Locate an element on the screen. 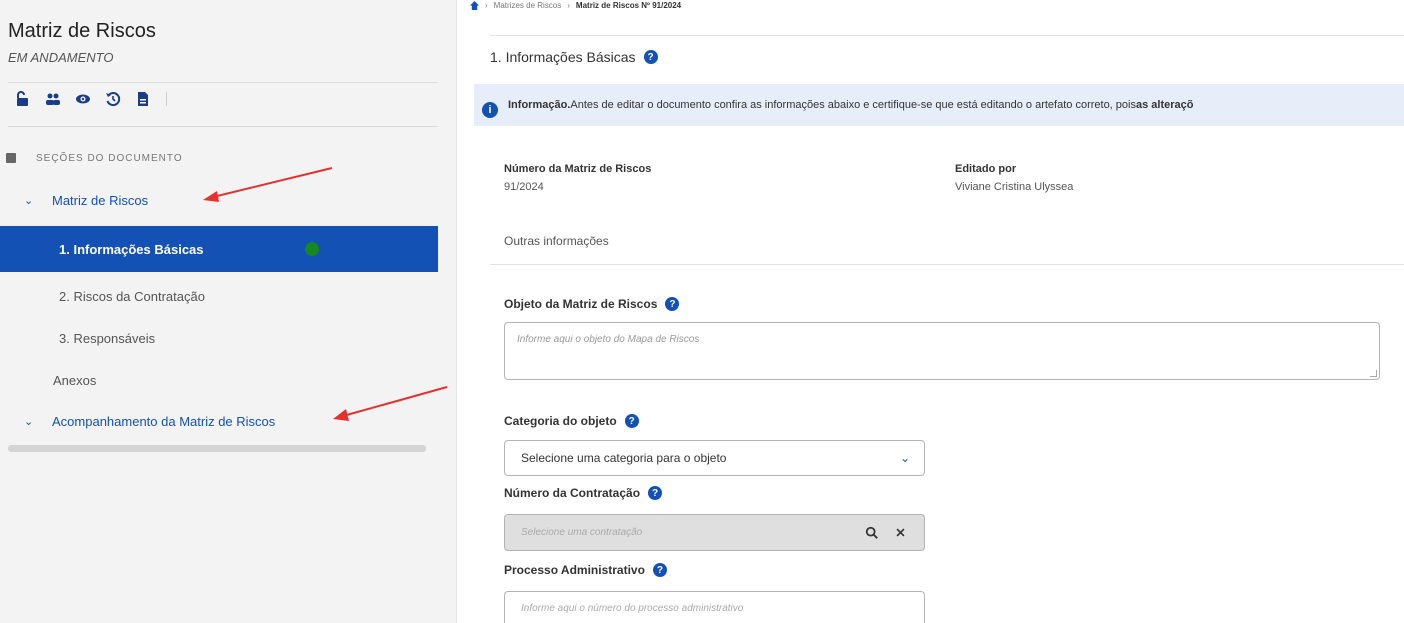  sections-heading: SEÇÕES DO DOCUMENTO is located at coordinates (94, 158).